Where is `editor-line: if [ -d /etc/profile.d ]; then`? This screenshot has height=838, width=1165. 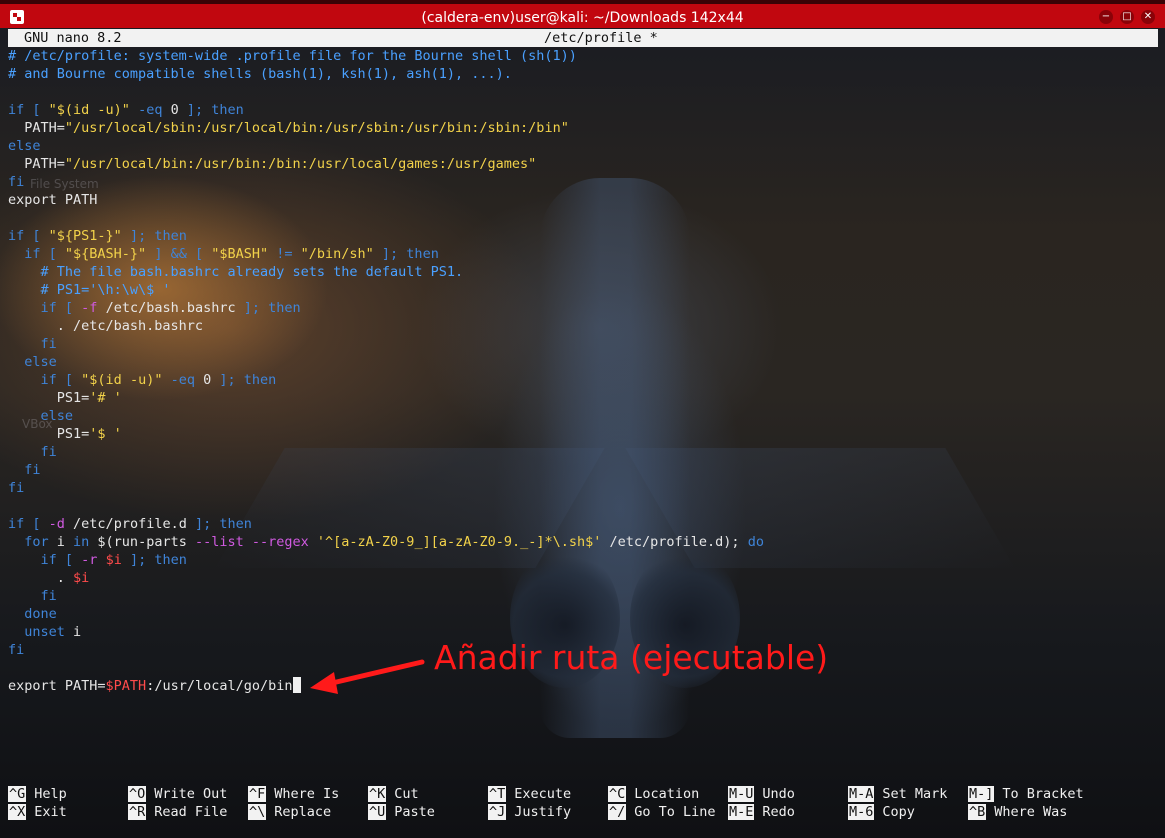
editor-line: if [ -d /etc/profile.d ]; then is located at coordinates (583, 524).